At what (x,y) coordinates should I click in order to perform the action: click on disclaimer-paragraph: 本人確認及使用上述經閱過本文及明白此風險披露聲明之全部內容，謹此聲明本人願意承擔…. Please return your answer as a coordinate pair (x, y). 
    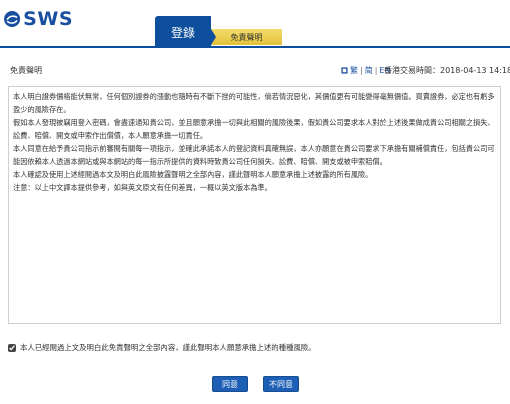
    Looking at the image, I should click on (193, 174).